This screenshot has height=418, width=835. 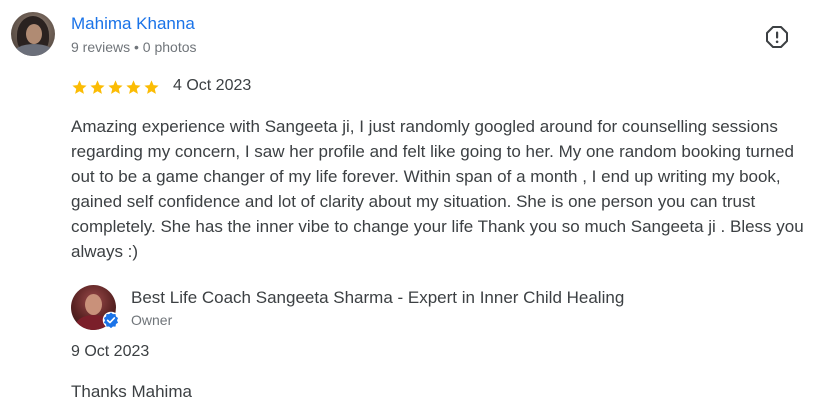 What do you see at coordinates (111, 320) in the screenshot?
I see `verified-check-icon` at bounding box center [111, 320].